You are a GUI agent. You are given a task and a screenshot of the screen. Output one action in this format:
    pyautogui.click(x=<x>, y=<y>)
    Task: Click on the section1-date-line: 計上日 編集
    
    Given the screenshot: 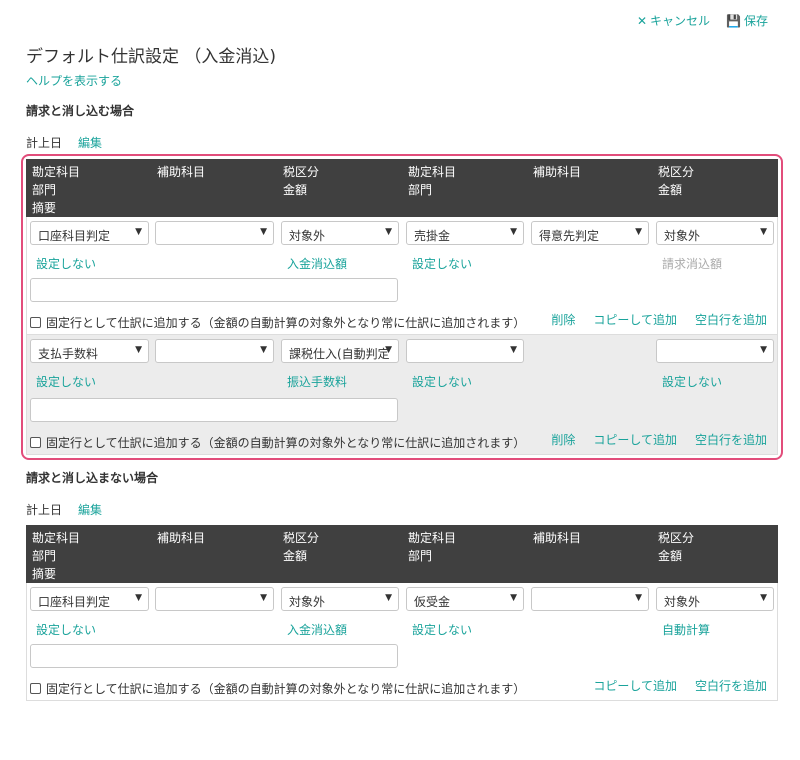 What is the action you would take?
    pyautogui.click(x=64, y=142)
    